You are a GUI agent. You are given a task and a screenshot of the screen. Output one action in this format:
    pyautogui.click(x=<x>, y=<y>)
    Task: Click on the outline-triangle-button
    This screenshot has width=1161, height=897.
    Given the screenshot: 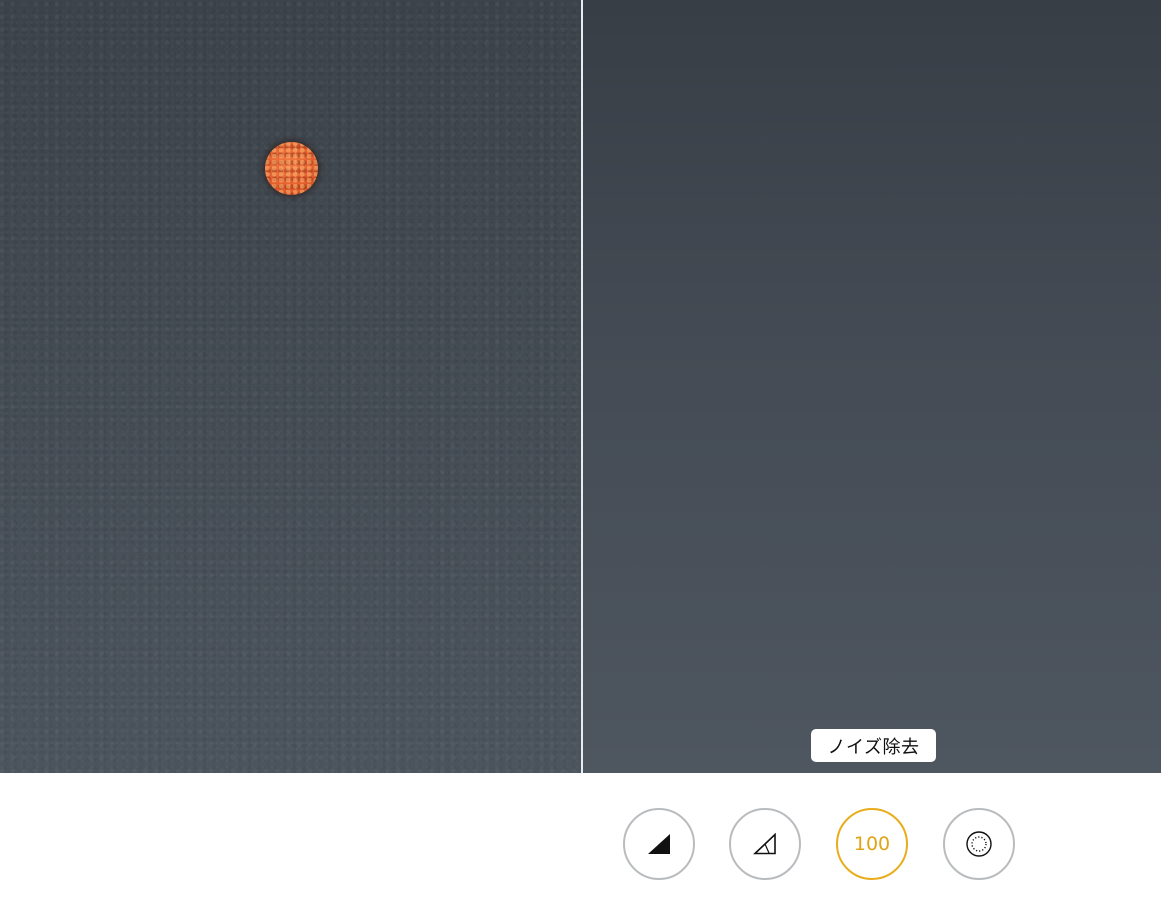 What is the action you would take?
    pyautogui.click(x=765, y=844)
    